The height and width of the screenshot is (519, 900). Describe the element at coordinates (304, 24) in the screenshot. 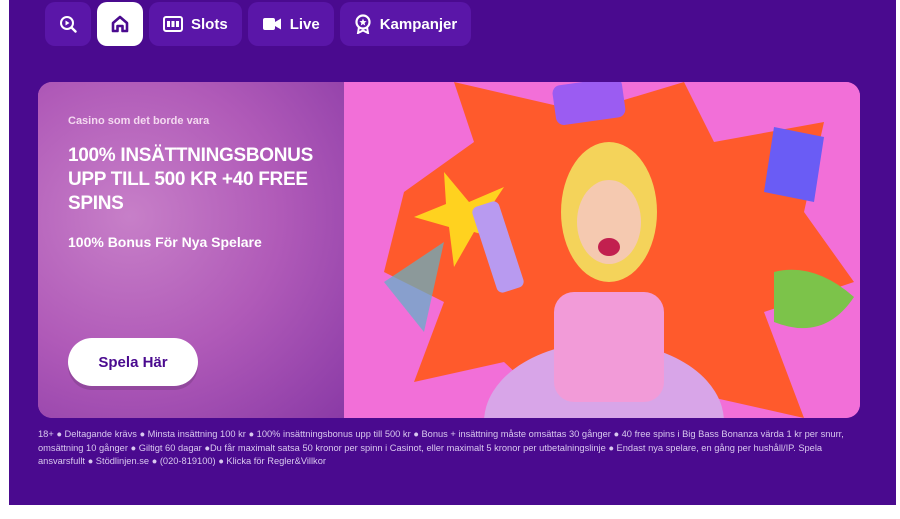

I see `nav-live-label: Live` at that location.